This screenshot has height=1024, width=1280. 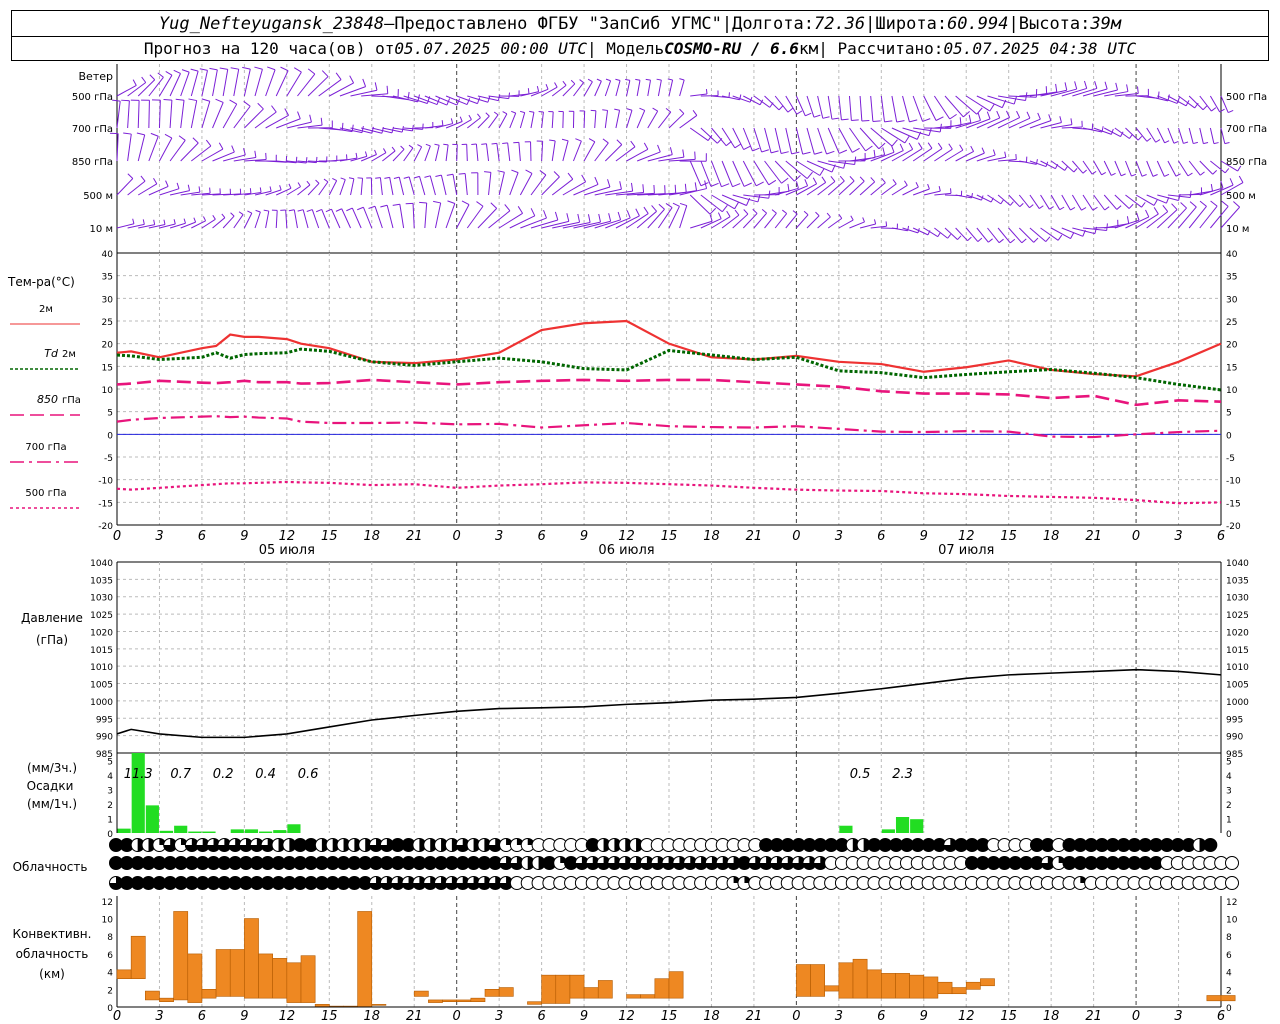 I want to click on temp-ytick-right: -20, so click(x=1233, y=527).